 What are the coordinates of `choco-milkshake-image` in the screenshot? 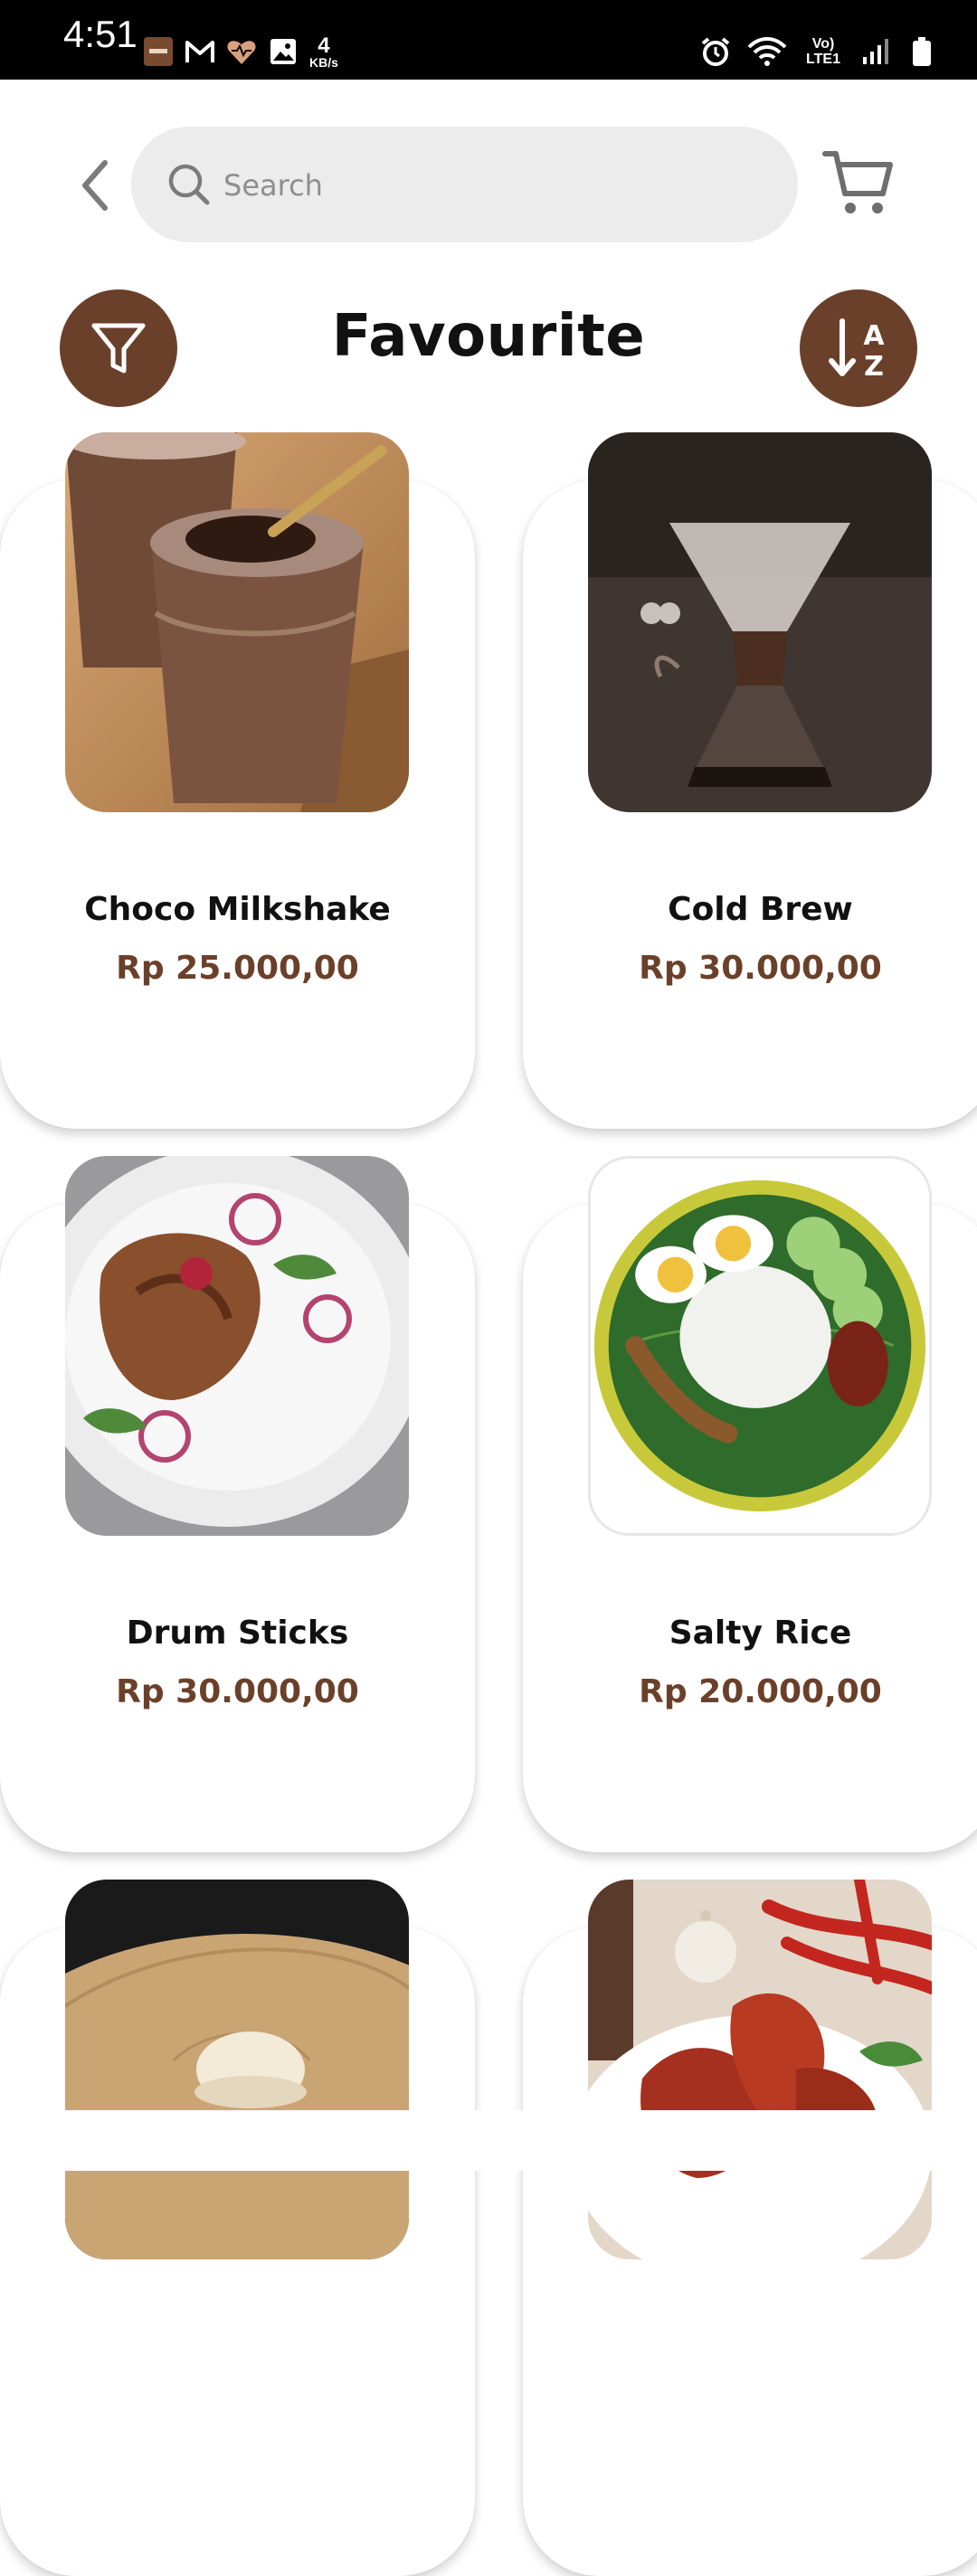 It's located at (237, 622).